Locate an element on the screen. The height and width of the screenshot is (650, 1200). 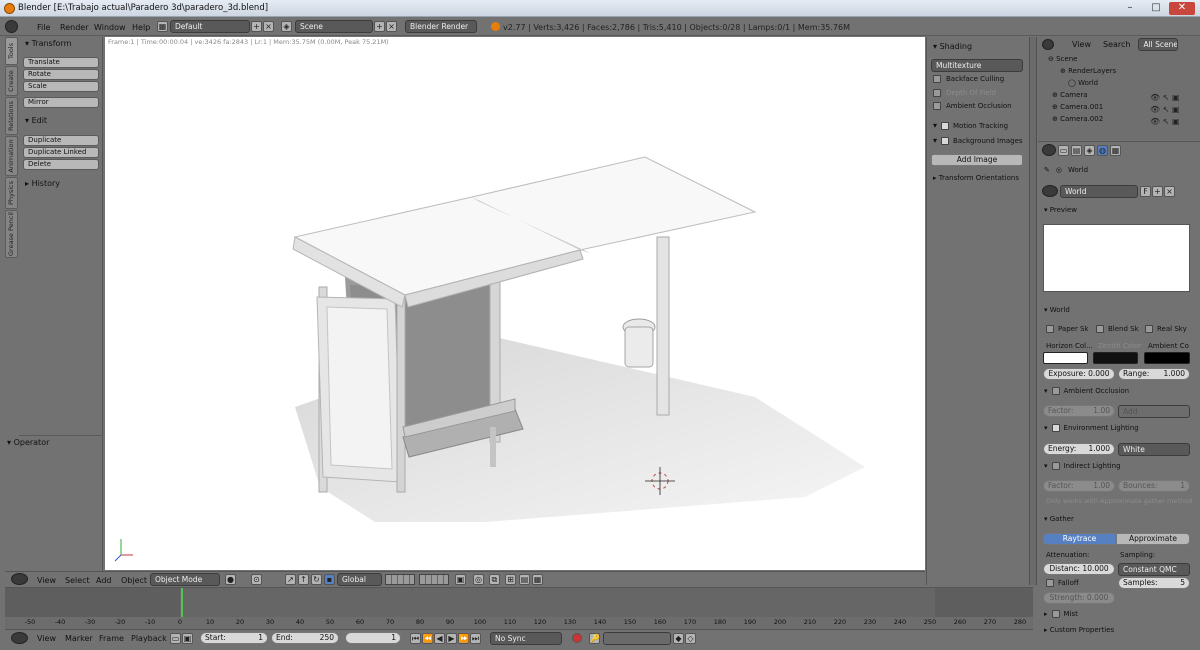
rotate-manipulator-icon: ↻ is located at coordinates (316, 579).